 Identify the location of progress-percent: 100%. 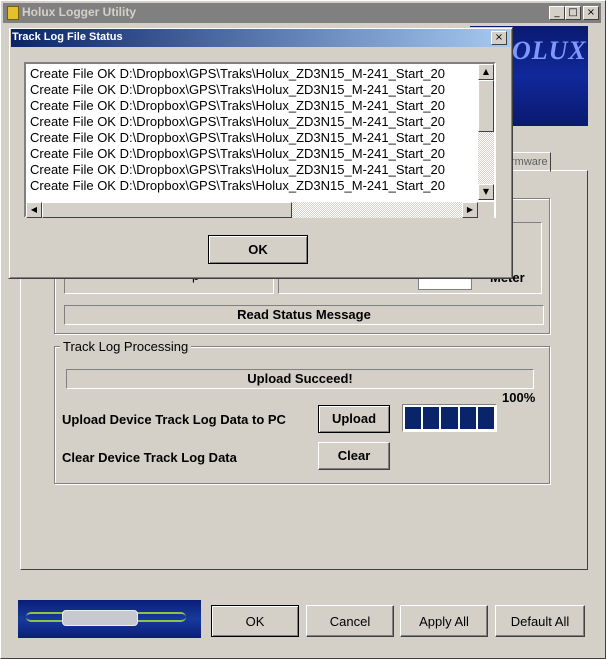
(519, 397).